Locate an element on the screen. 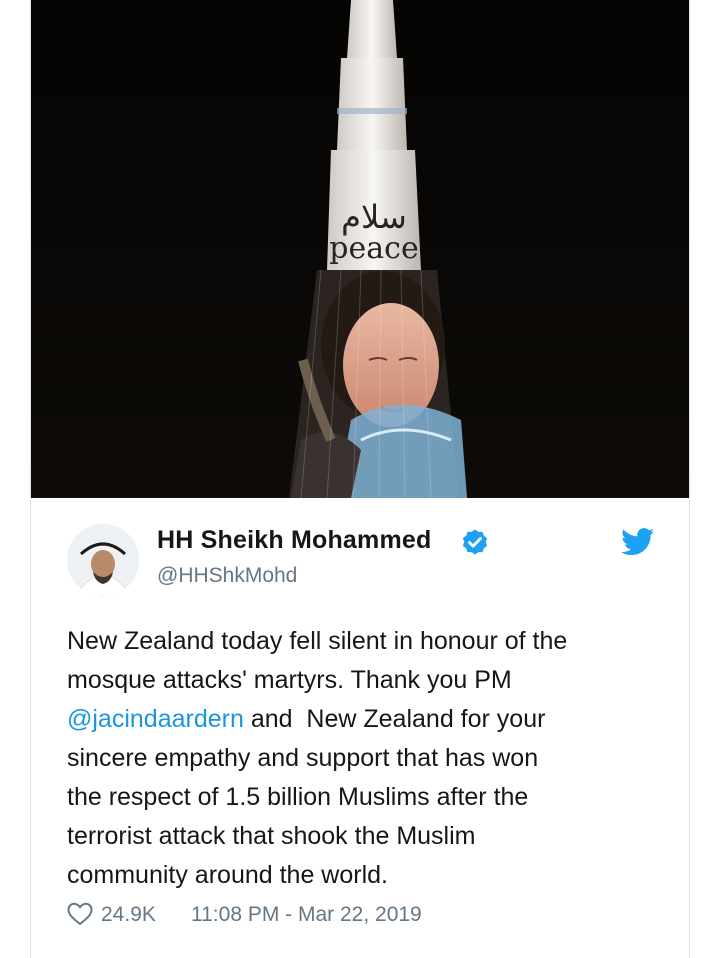 The width and height of the screenshot is (720, 958). profile-photo is located at coordinates (103, 560).